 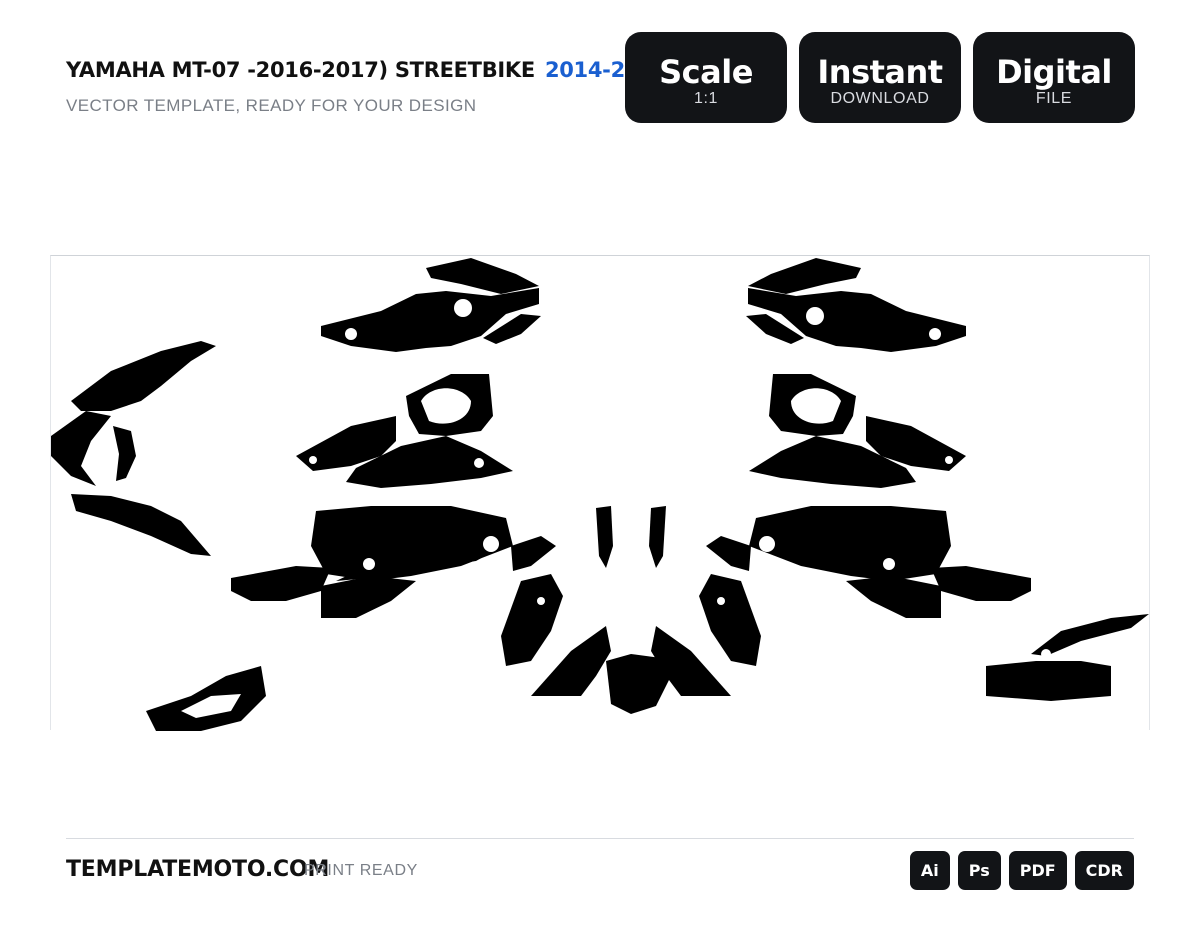 What do you see at coordinates (198, 869) in the screenshot?
I see `brand-name: TEMPLATEMOTO.COM` at bounding box center [198, 869].